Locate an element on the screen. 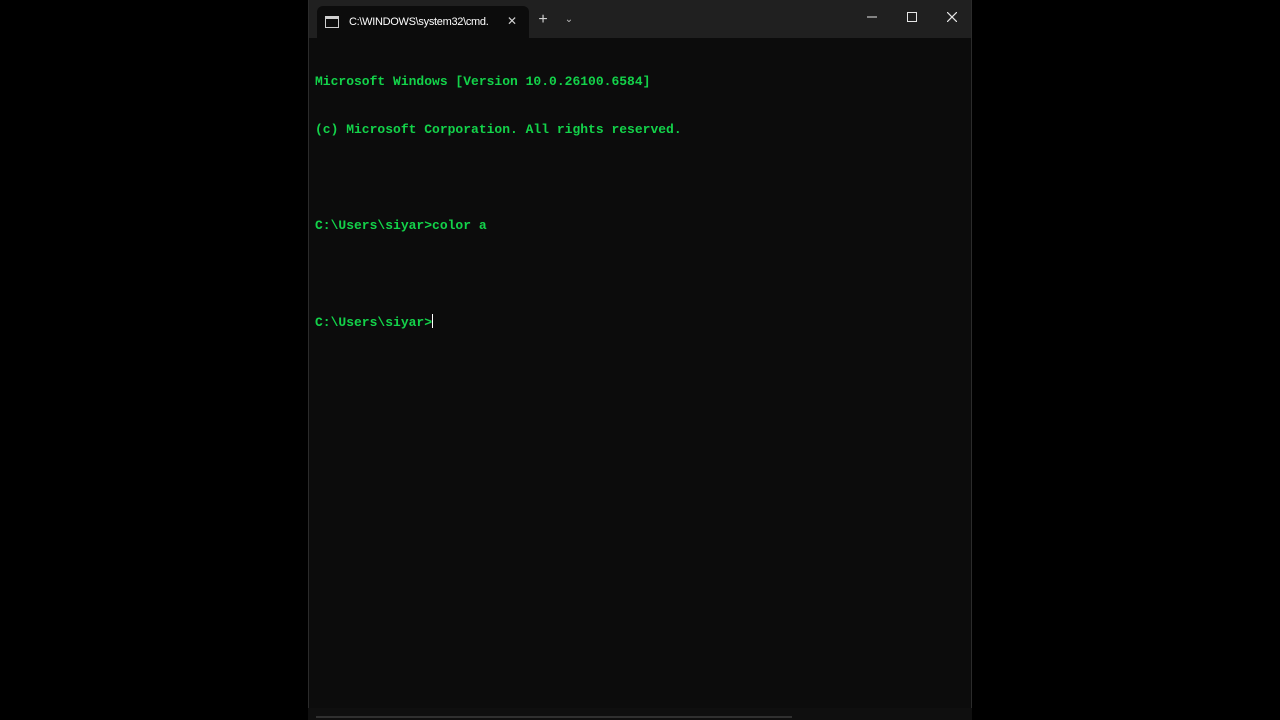  tab-cmd: C:\WINDOWS\system32\cmd. ✕ is located at coordinates (423, 22).